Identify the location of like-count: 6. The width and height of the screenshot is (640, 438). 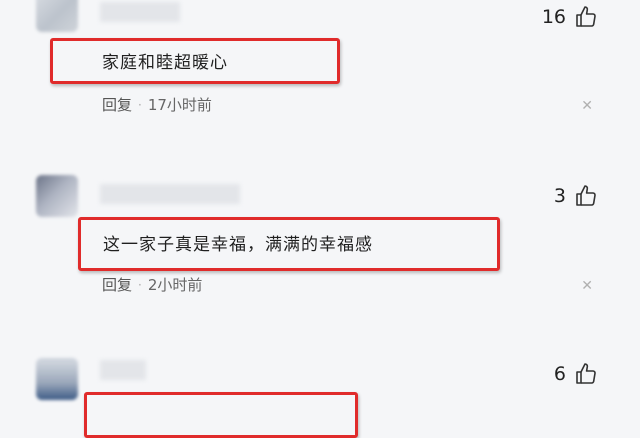
(559, 374).